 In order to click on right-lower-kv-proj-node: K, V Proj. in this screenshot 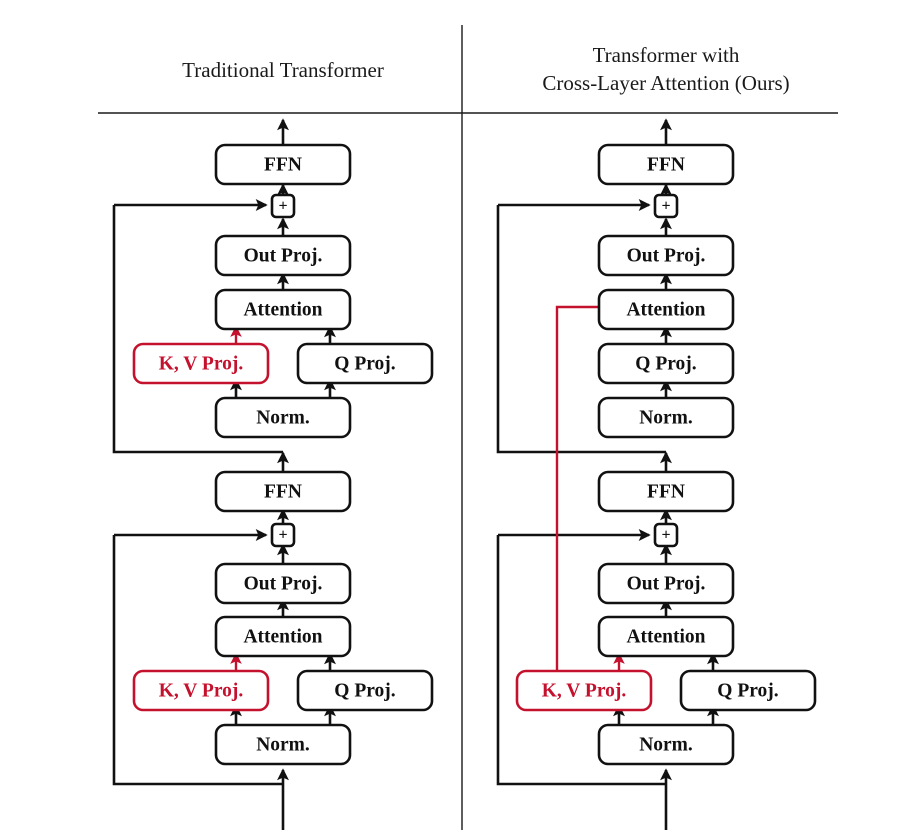, I will do `click(584, 690)`.